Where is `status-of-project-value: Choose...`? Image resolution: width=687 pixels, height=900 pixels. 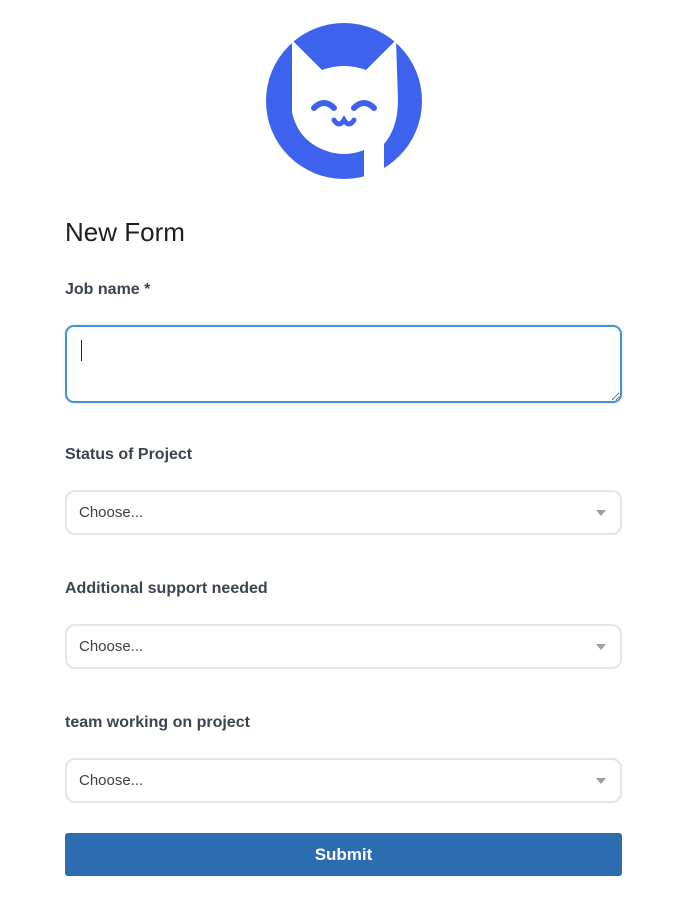
status-of-project-value: Choose... is located at coordinates (111, 512).